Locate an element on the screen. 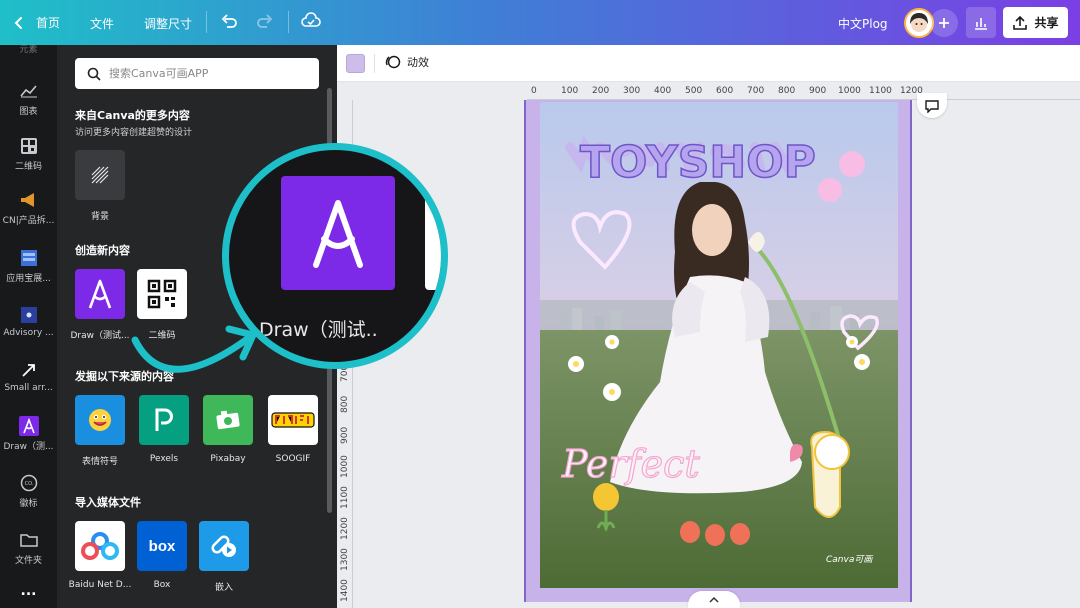  color-swatch-button is located at coordinates (355, 63).